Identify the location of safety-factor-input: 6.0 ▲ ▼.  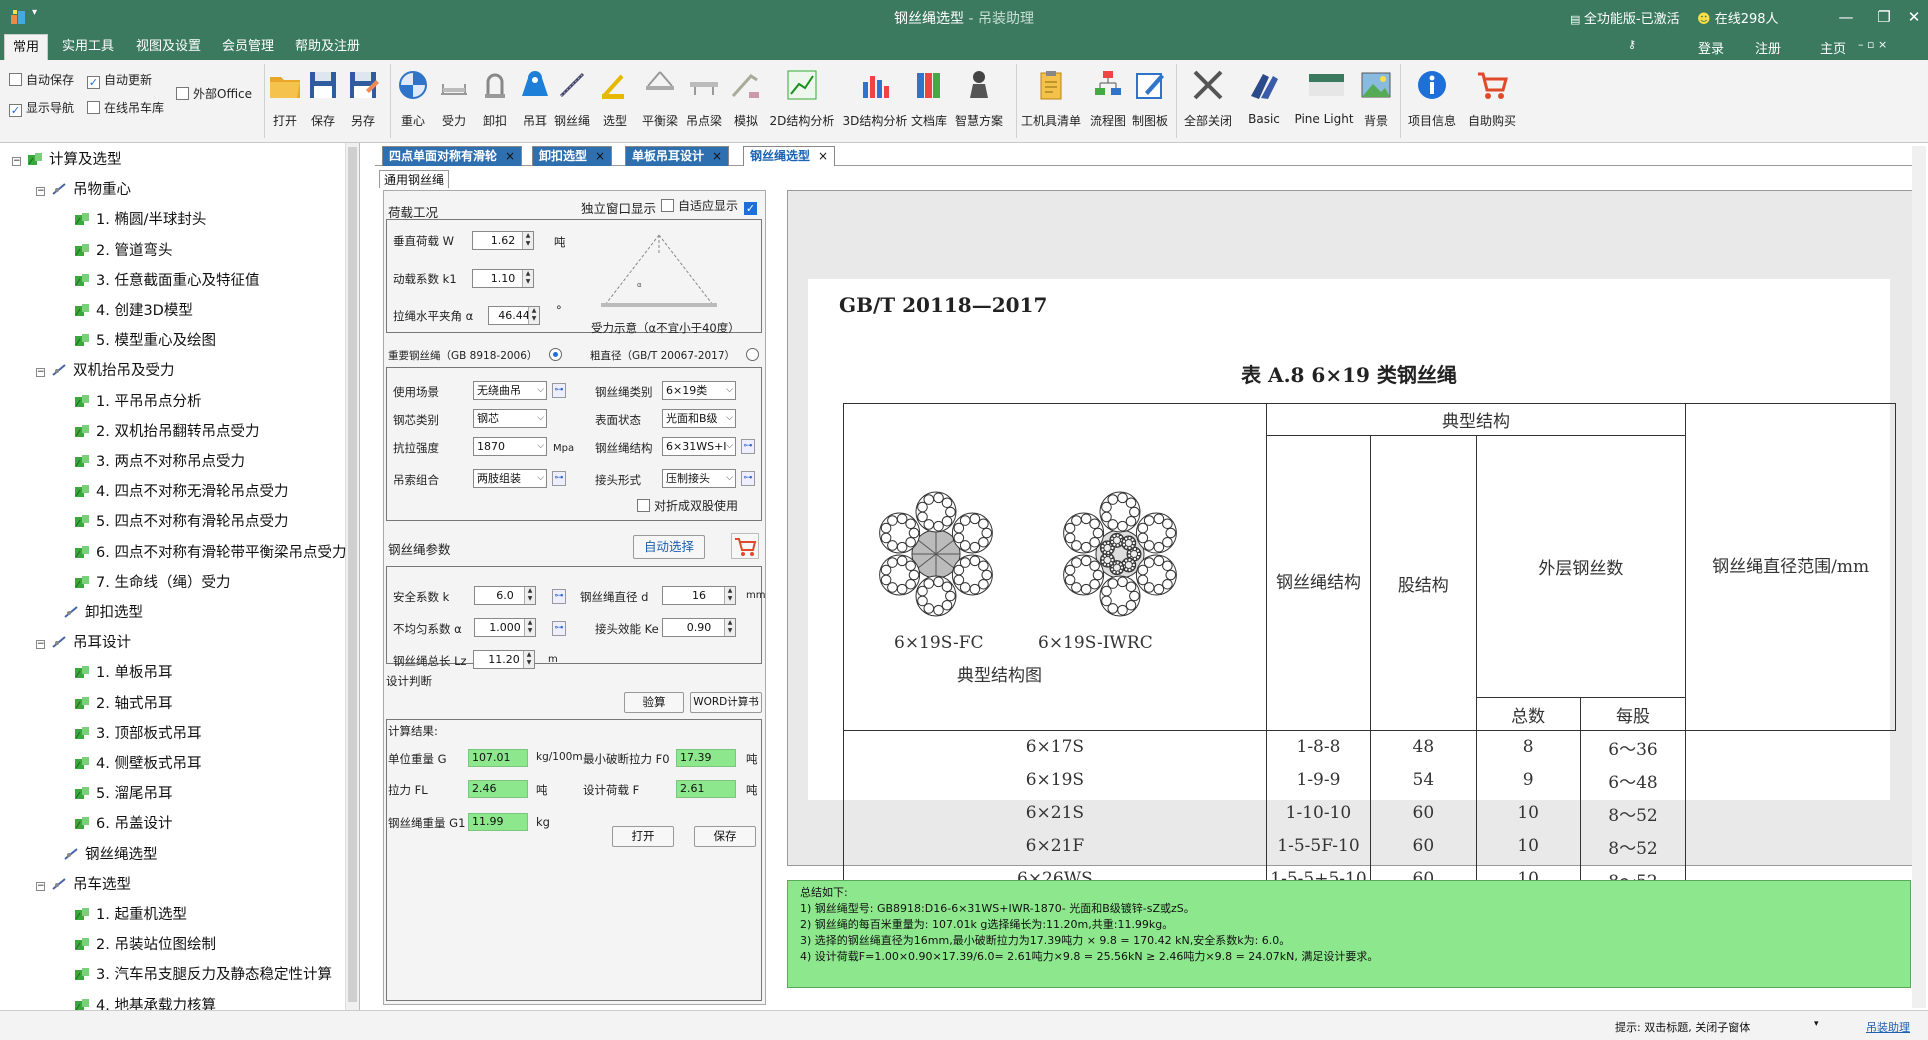
(505, 595).